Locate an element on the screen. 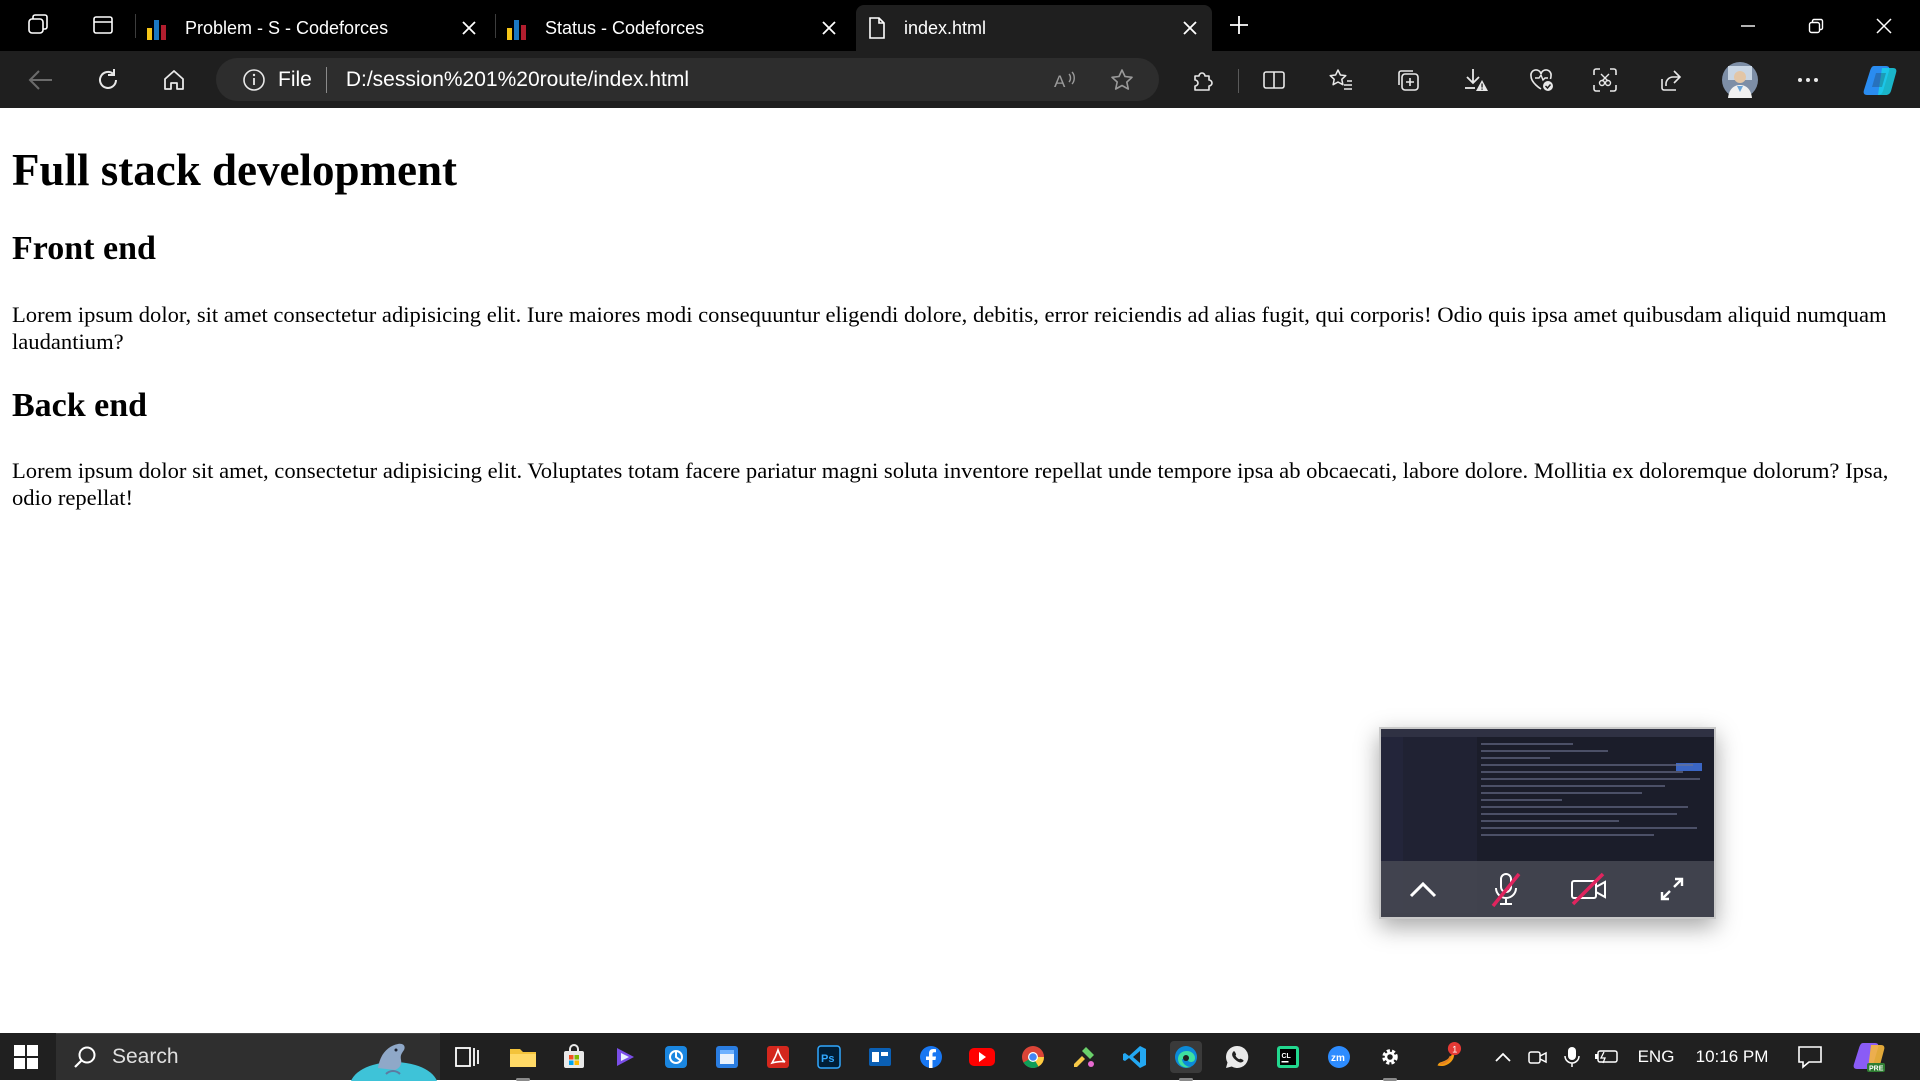  file-icon is located at coordinates (878, 28).